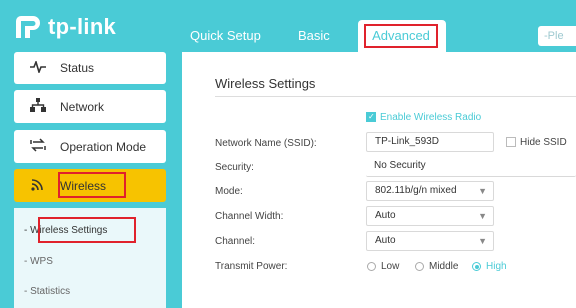 The image size is (576, 308). What do you see at coordinates (265, 83) in the screenshot?
I see `page-title: Wireless Settings` at bounding box center [265, 83].